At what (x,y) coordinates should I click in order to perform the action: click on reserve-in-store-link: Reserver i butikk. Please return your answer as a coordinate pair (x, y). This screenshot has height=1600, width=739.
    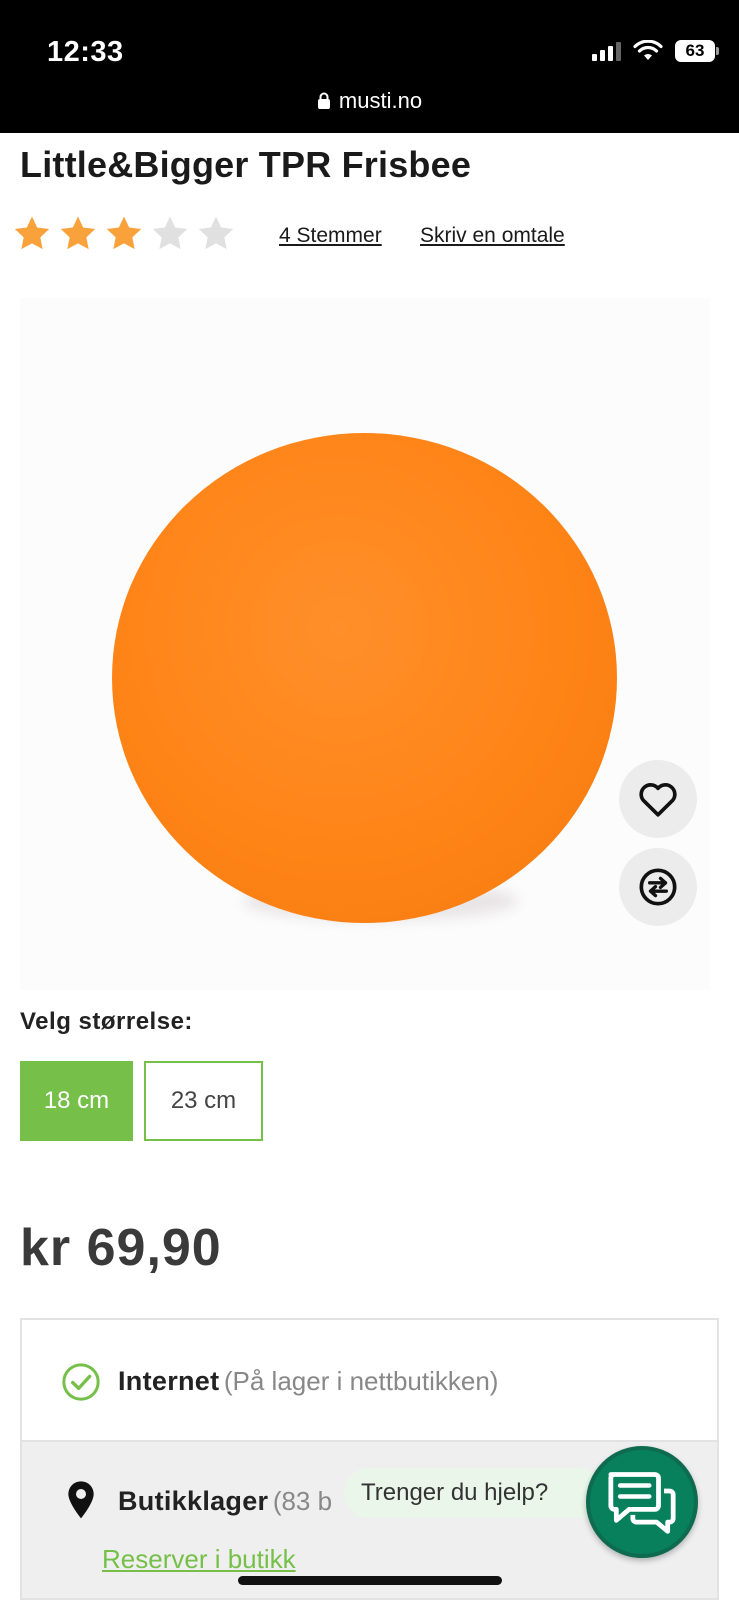
    Looking at the image, I should click on (199, 1559).